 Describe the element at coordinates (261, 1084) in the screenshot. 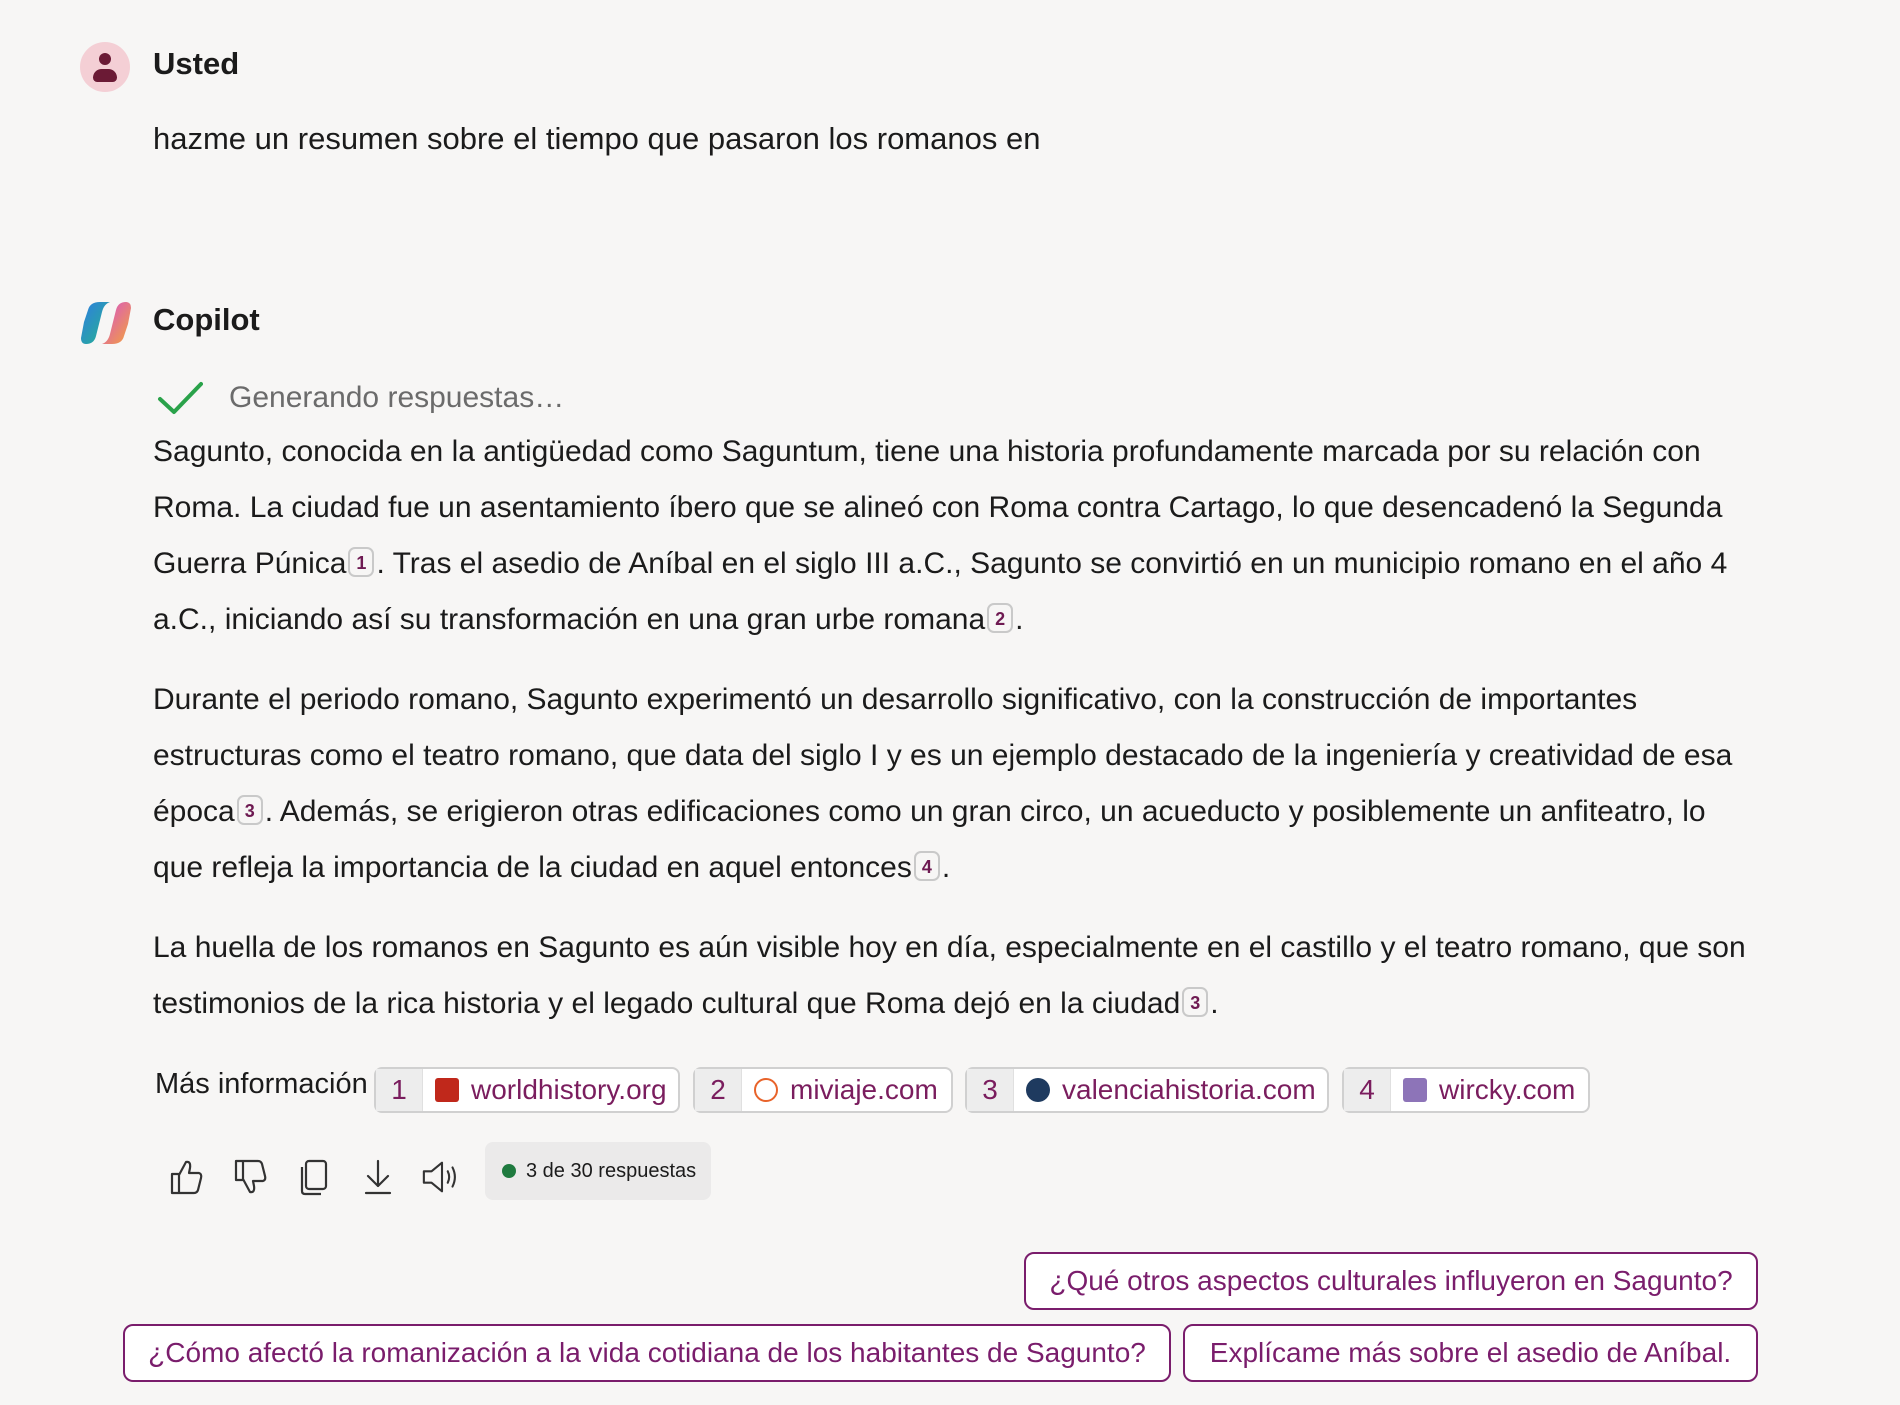

I see `more-info-label: Más información` at that location.